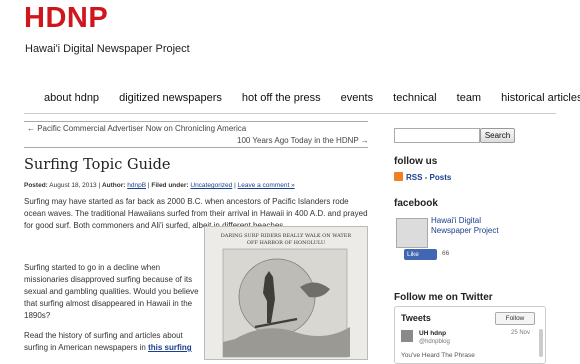  I want to click on leave-comment-link: Leave a comment », so click(266, 185).